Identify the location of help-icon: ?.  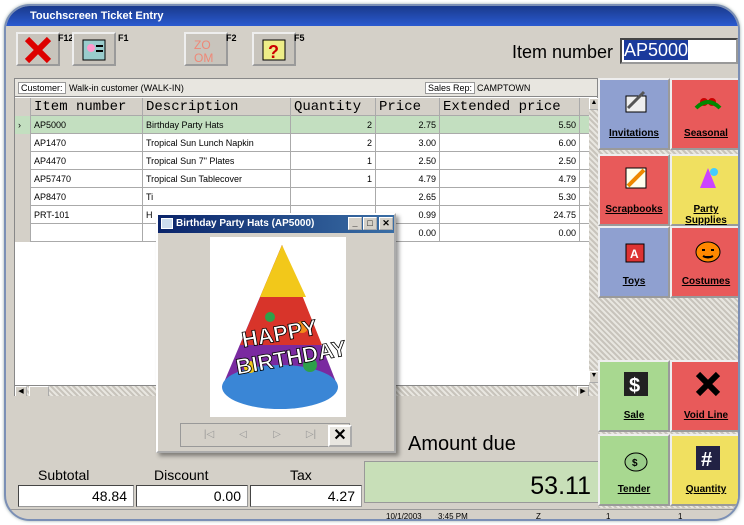
(274, 50).